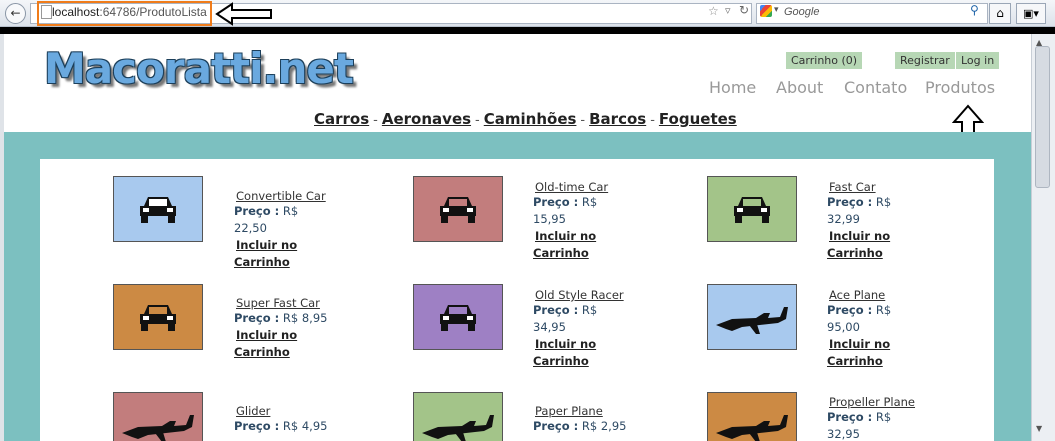 This screenshot has width=1055, height=441. I want to click on nav-produtos: Produtos, so click(960, 87).